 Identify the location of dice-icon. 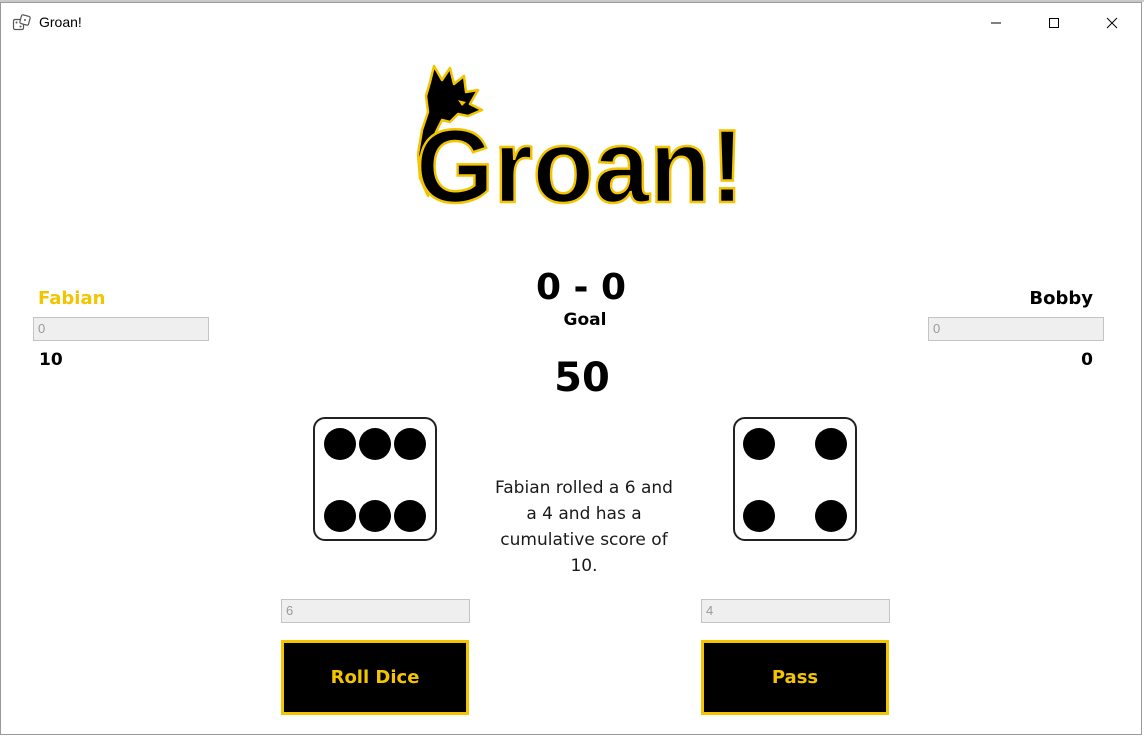
(22, 23).